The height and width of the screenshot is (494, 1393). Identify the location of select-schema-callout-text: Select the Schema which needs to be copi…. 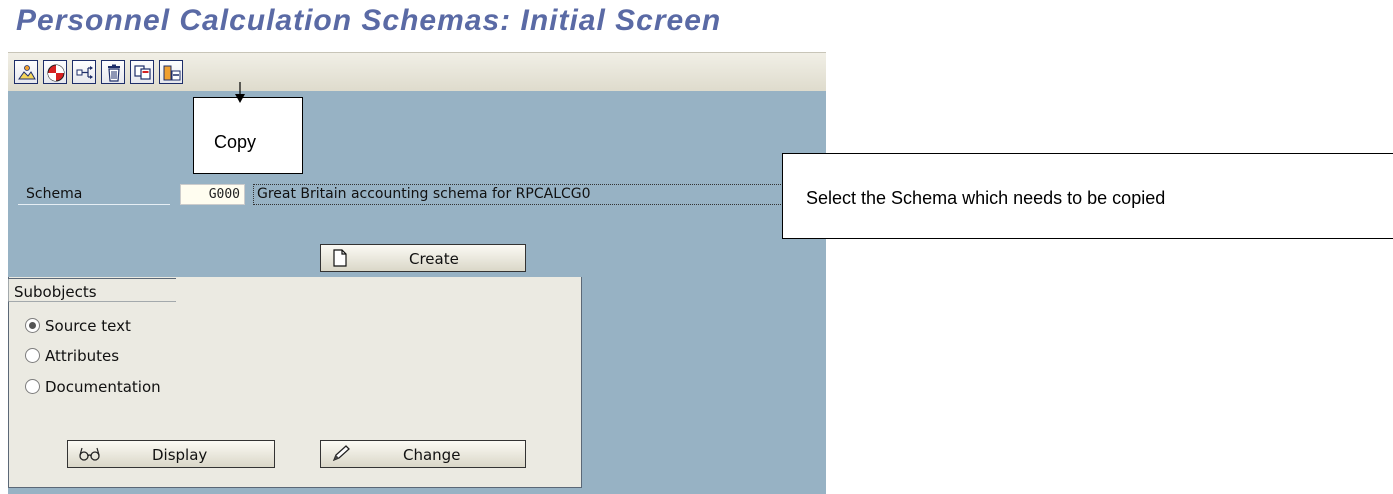
(986, 198).